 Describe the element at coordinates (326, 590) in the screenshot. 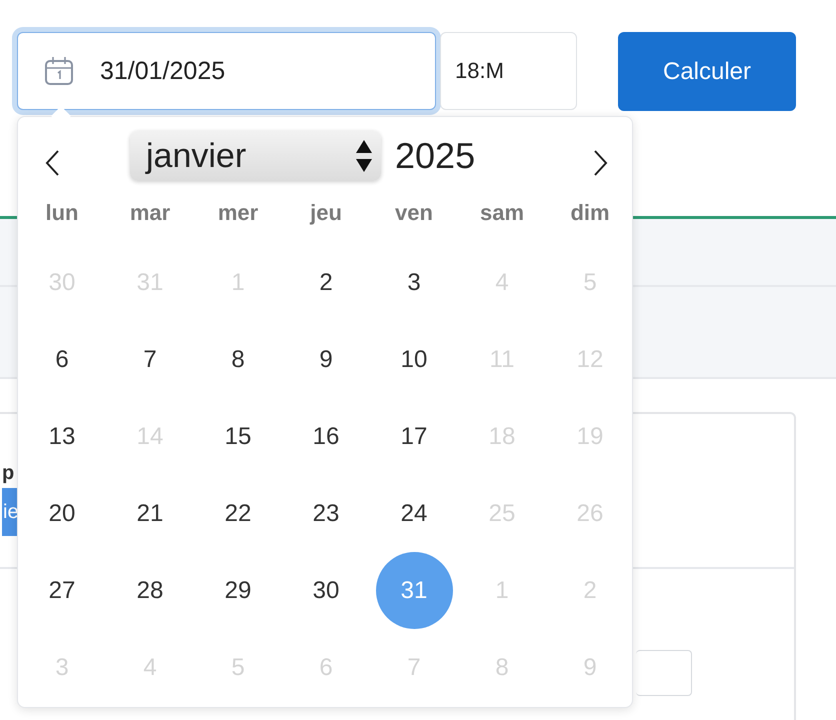

I see `day-cell: 30` at that location.